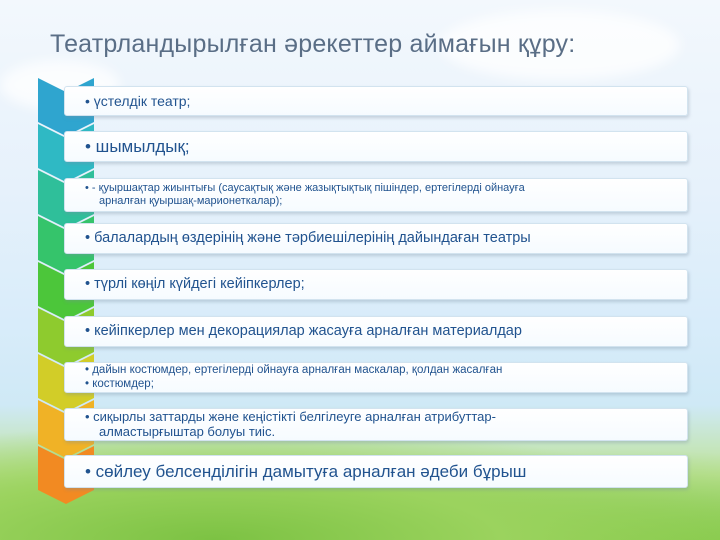 Image resolution: width=720 pixels, height=540 pixels. Describe the element at coordinates (376, 101) in the screenshot. I see `list-item: • үстелдік театр;` at that location.